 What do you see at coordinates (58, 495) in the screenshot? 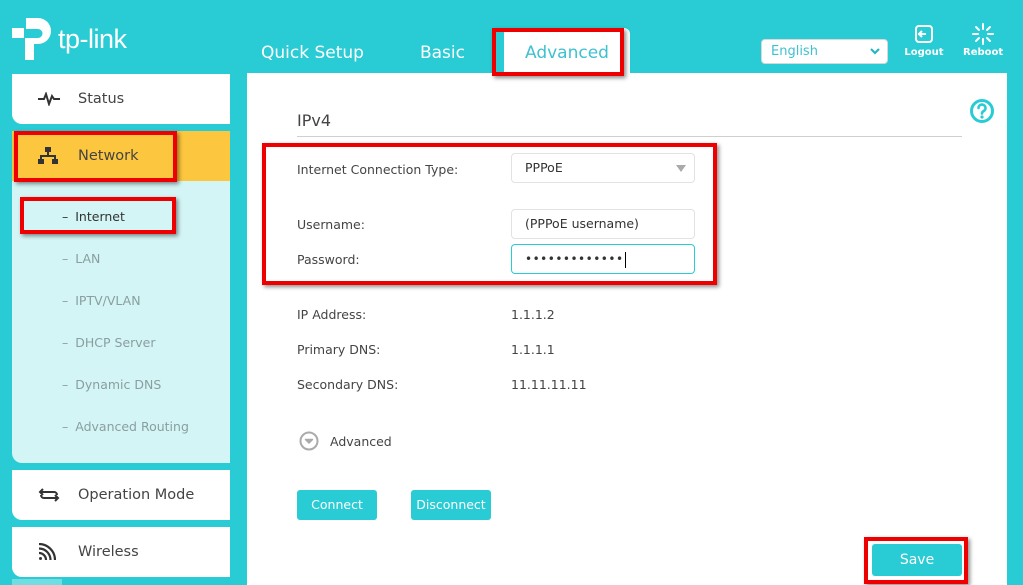
I see `operation-mode-icon` at bounding box center [58, 495].